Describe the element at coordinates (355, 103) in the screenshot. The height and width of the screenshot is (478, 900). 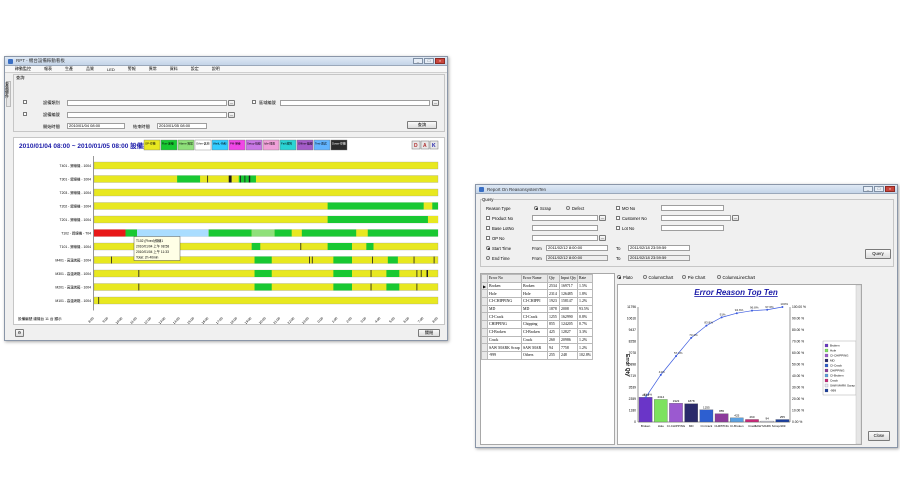
I see `area-field` at that location.